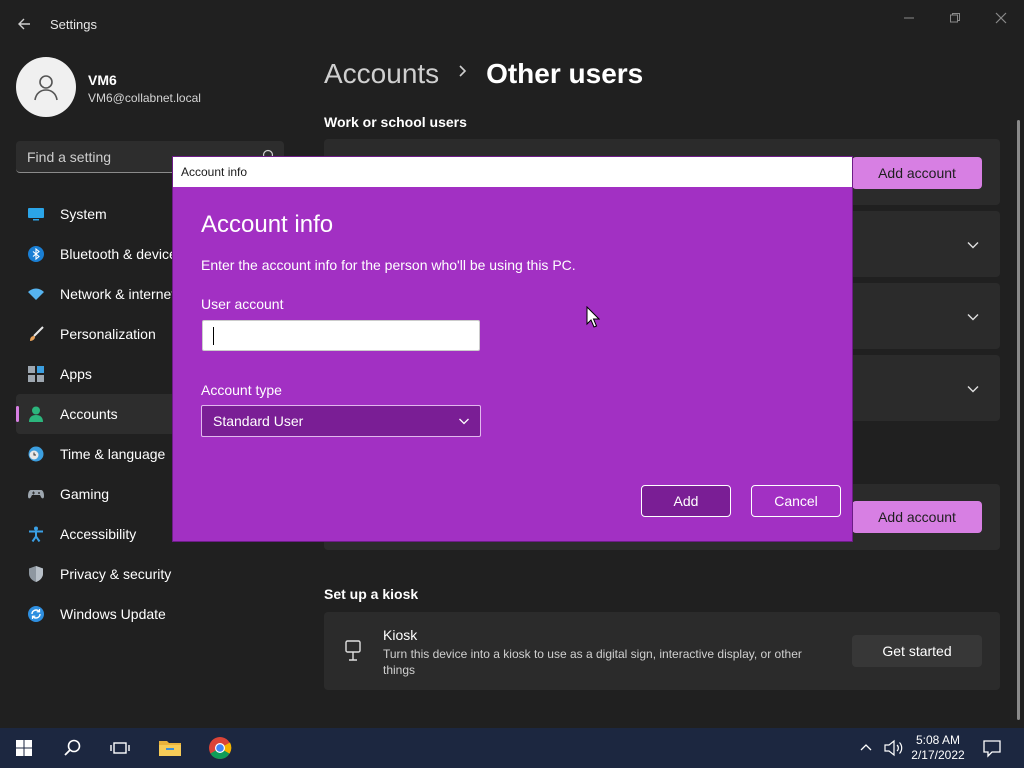  I want to click on add-other-account-button: Add account, so click(917, 517).